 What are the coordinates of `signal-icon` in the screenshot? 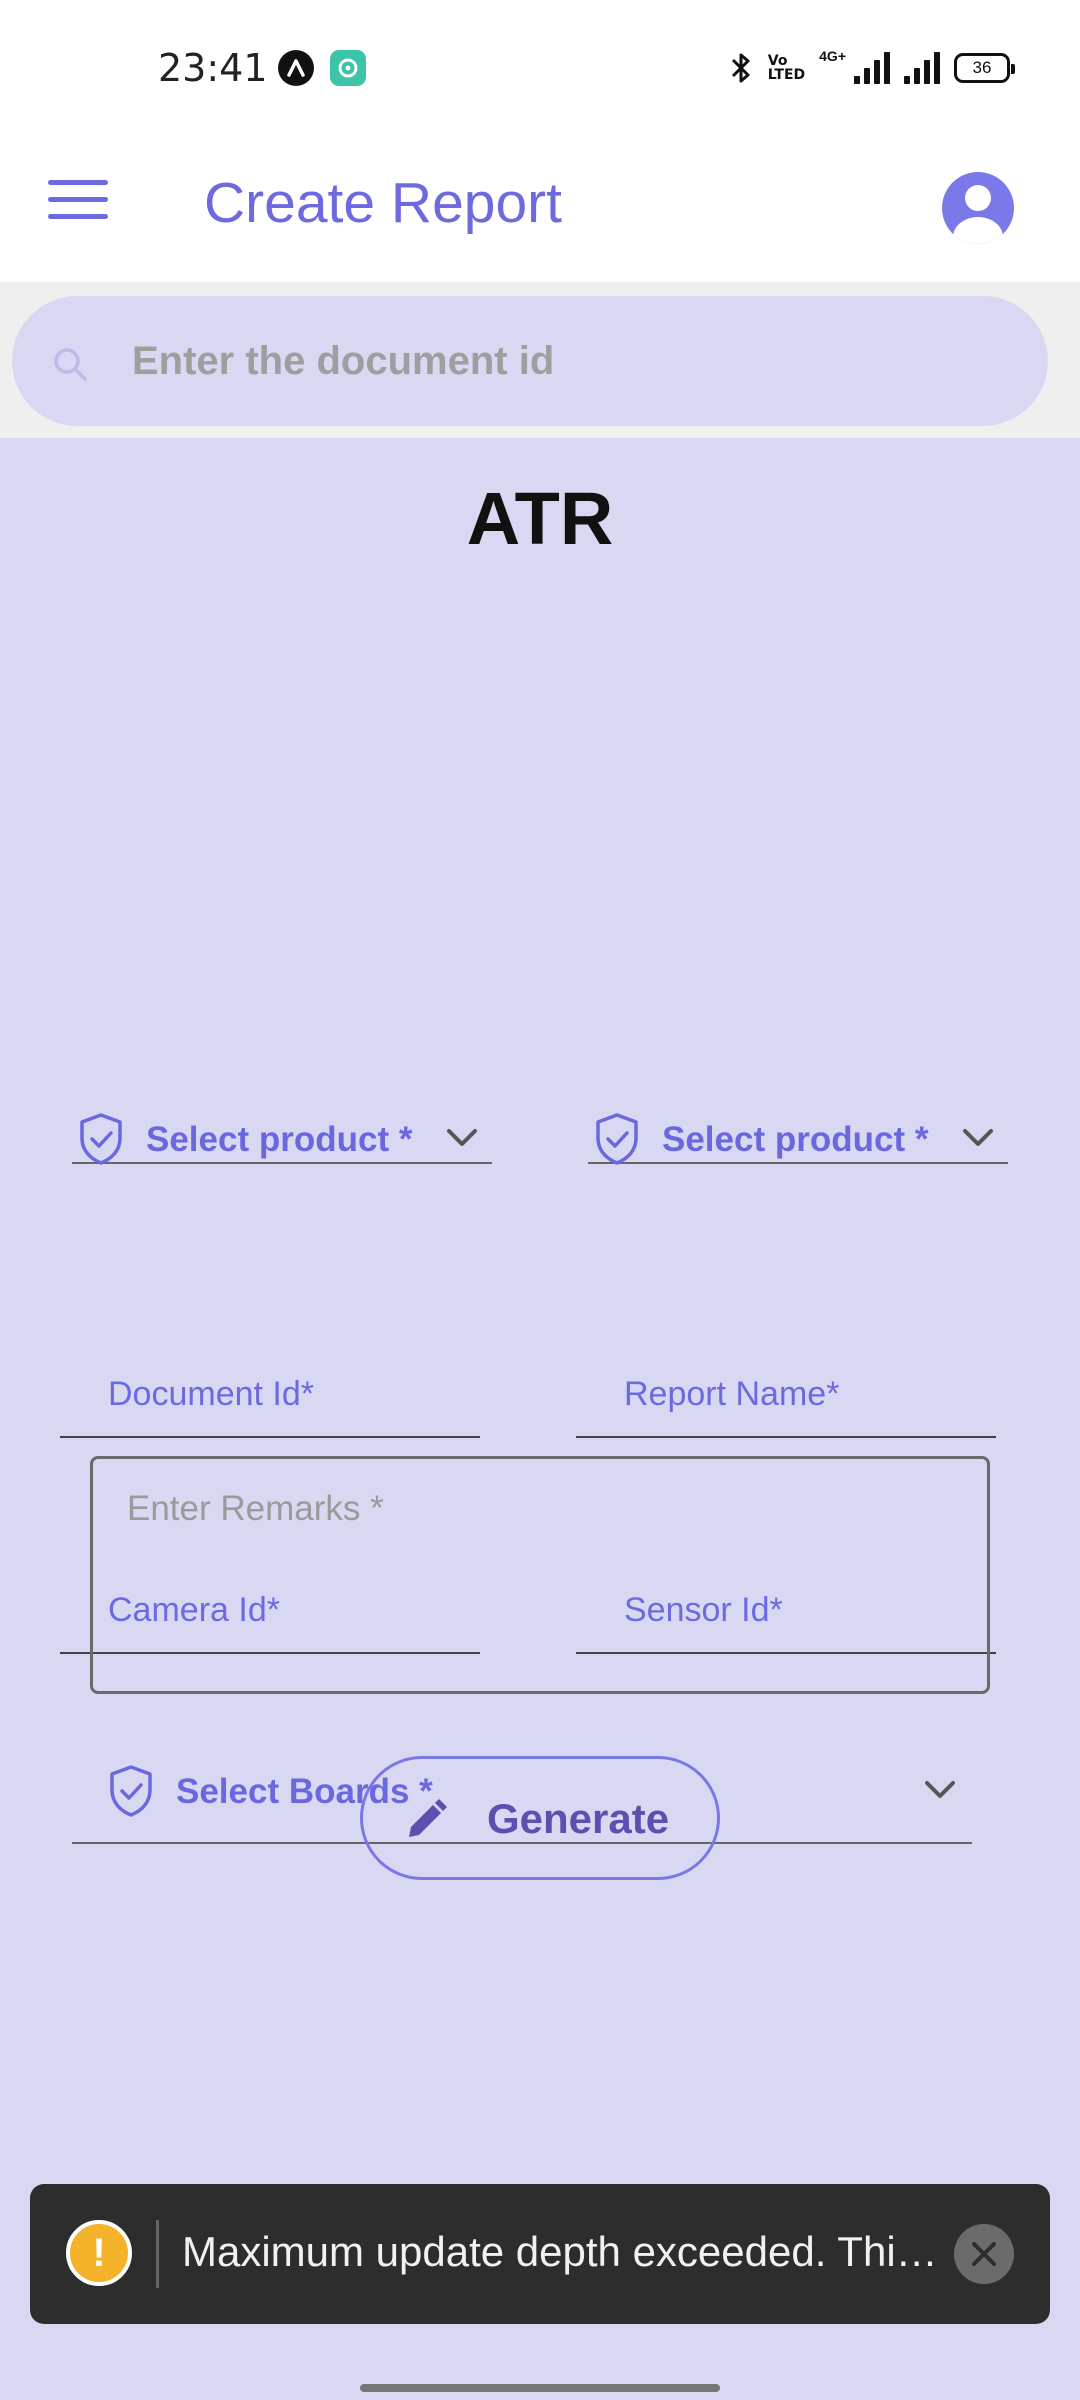 It's located at (872, 68).